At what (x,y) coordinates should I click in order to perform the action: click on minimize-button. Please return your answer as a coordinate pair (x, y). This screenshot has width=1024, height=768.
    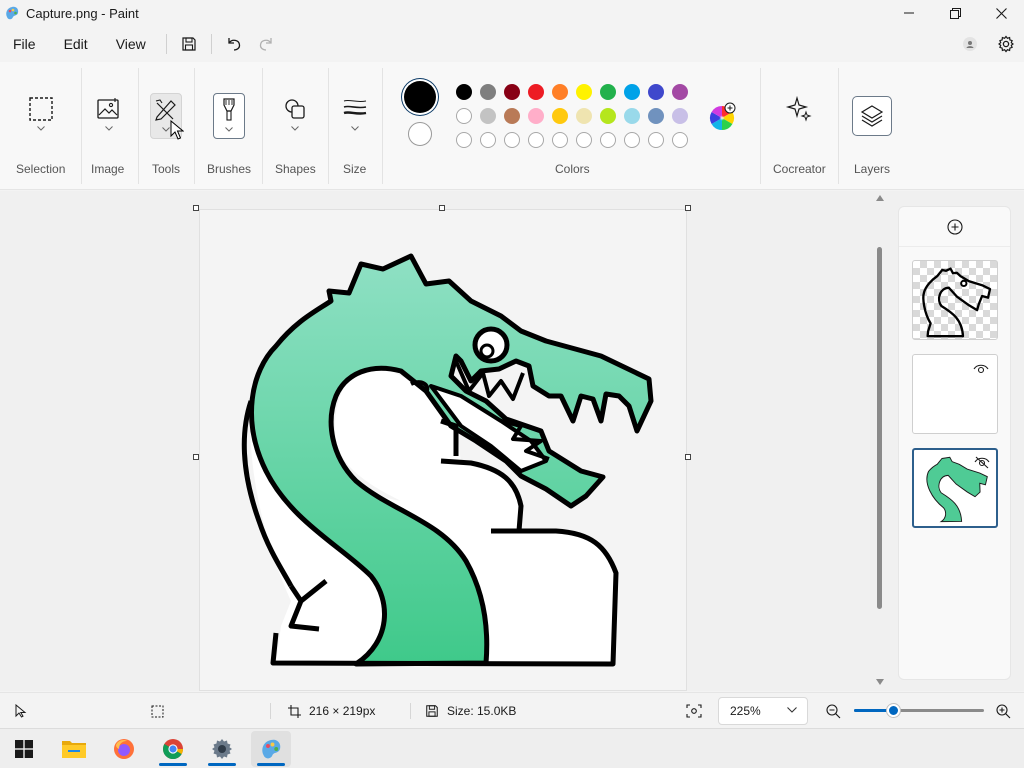
    Looking at the image, I should click on (909, 13).